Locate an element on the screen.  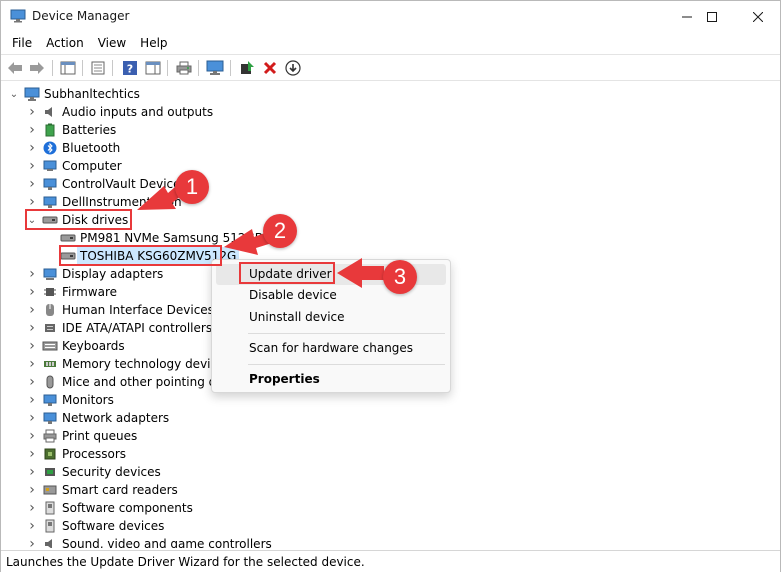
action-pane-icon is located at coordinates (153, 68).